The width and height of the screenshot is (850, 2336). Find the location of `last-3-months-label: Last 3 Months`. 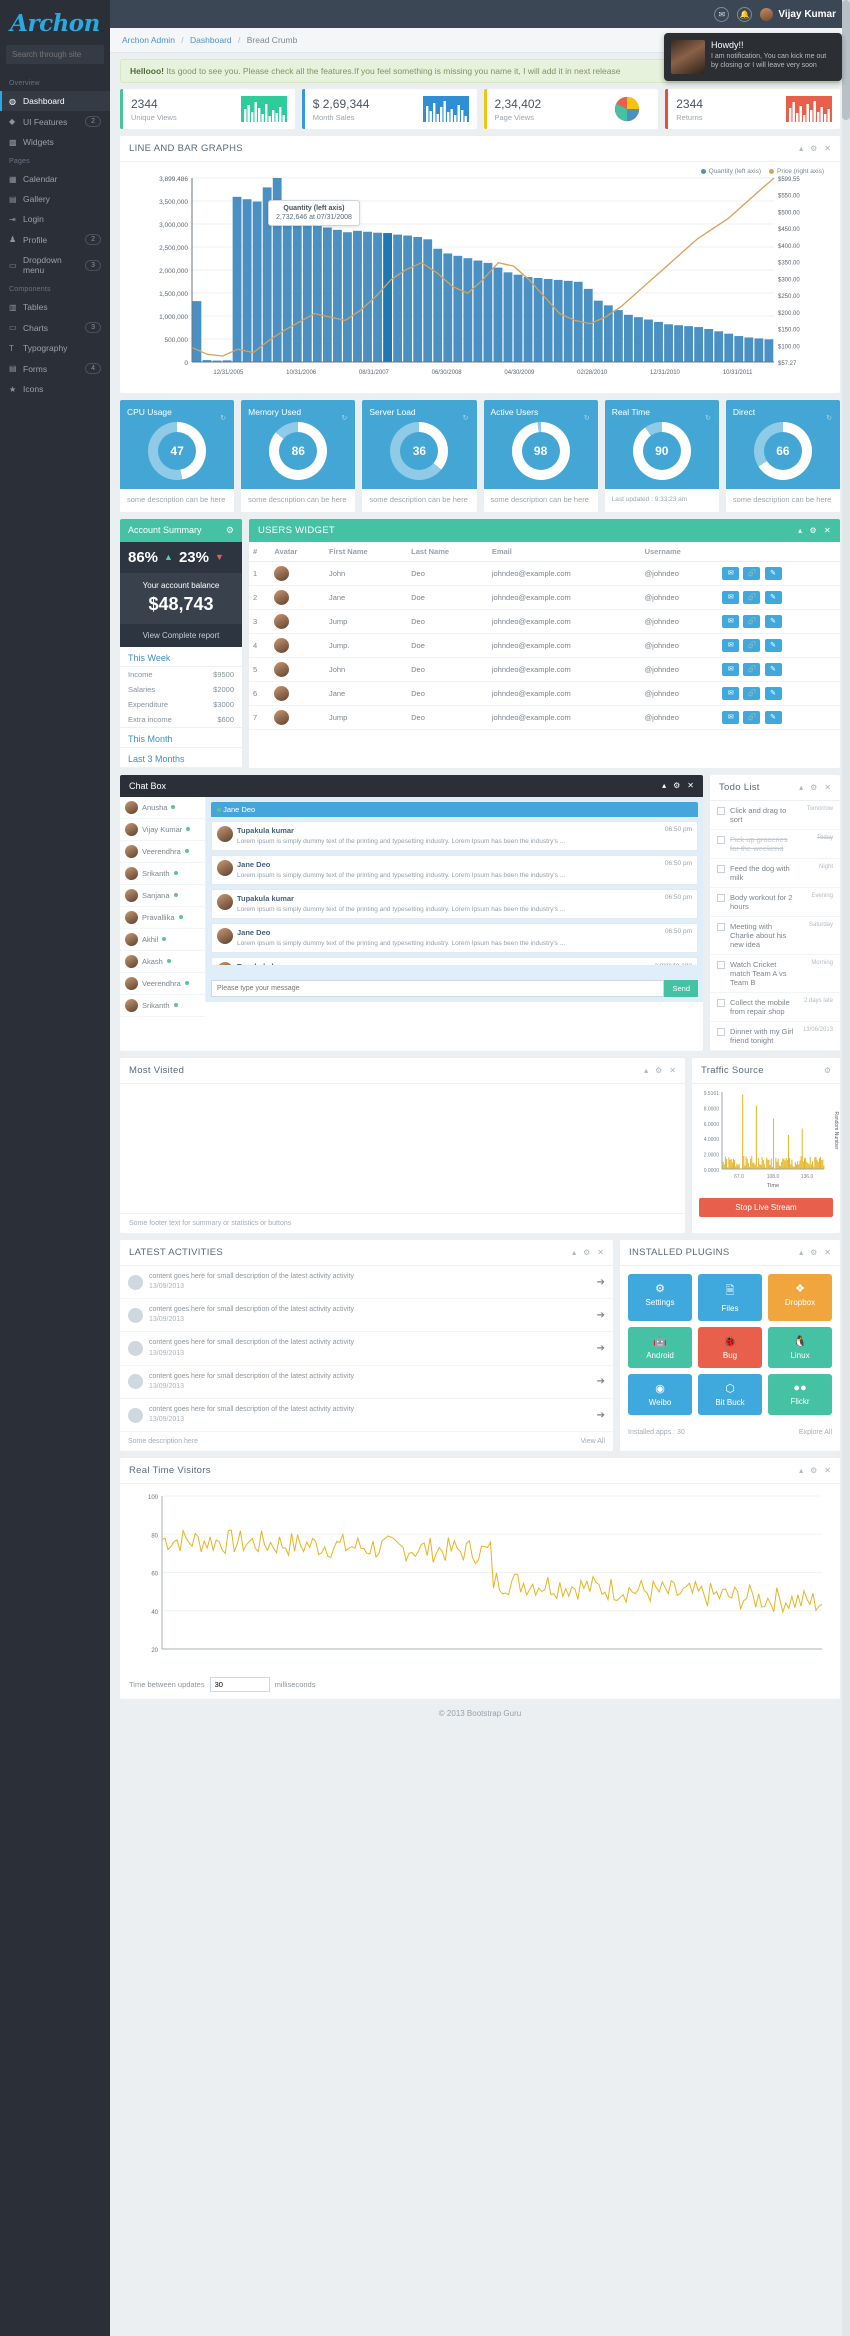

last-3-months-label: Last 3 Months is located at coordinates (181, 758).